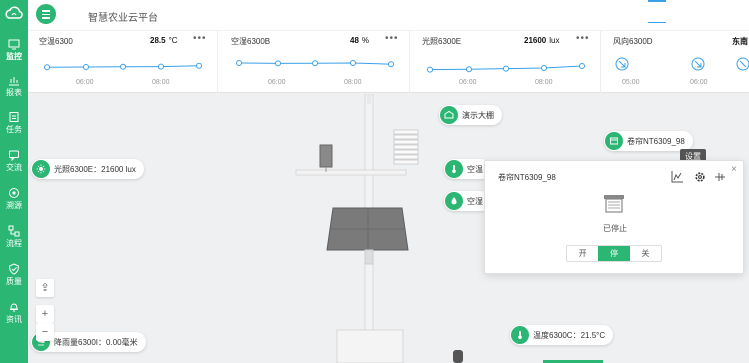  What do you see at coordinates (614, 204) in the screenshot?
I see `shutter-status-icon` at bounding box center [614, 204].